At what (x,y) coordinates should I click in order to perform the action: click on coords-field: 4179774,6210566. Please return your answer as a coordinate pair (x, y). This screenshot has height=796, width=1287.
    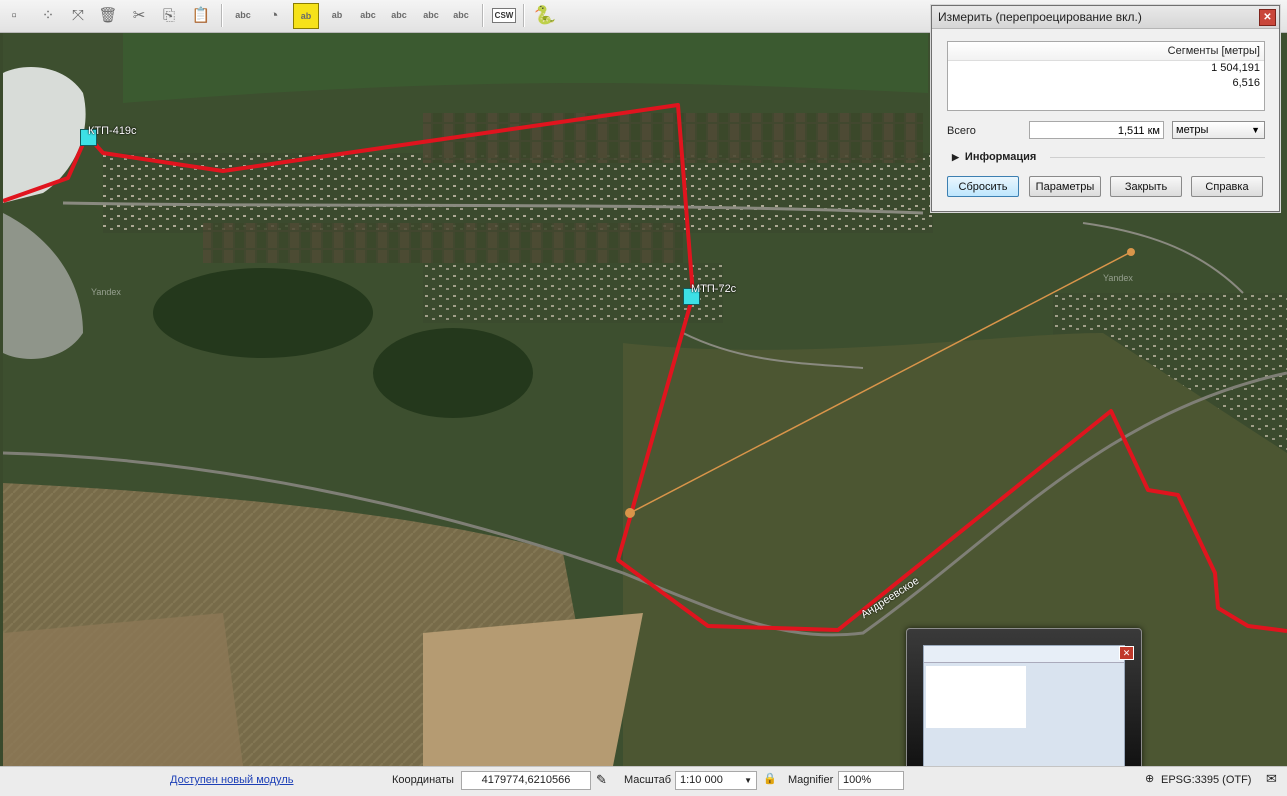
    Looking at the image, I should click on (526, 780).